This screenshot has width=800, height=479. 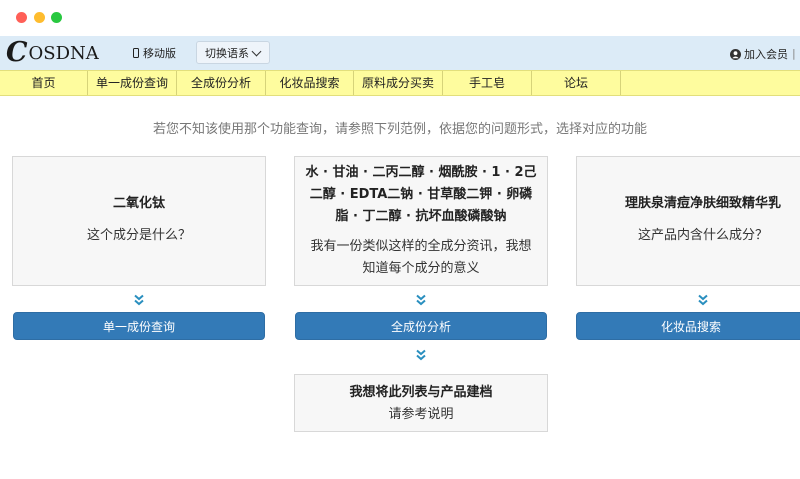 What do you see at coordinates (702, 203) in the screenshot?
I see `example-product-title: 理肤泉清痘净肤细致精华乳` at bounding box center [702, 203].